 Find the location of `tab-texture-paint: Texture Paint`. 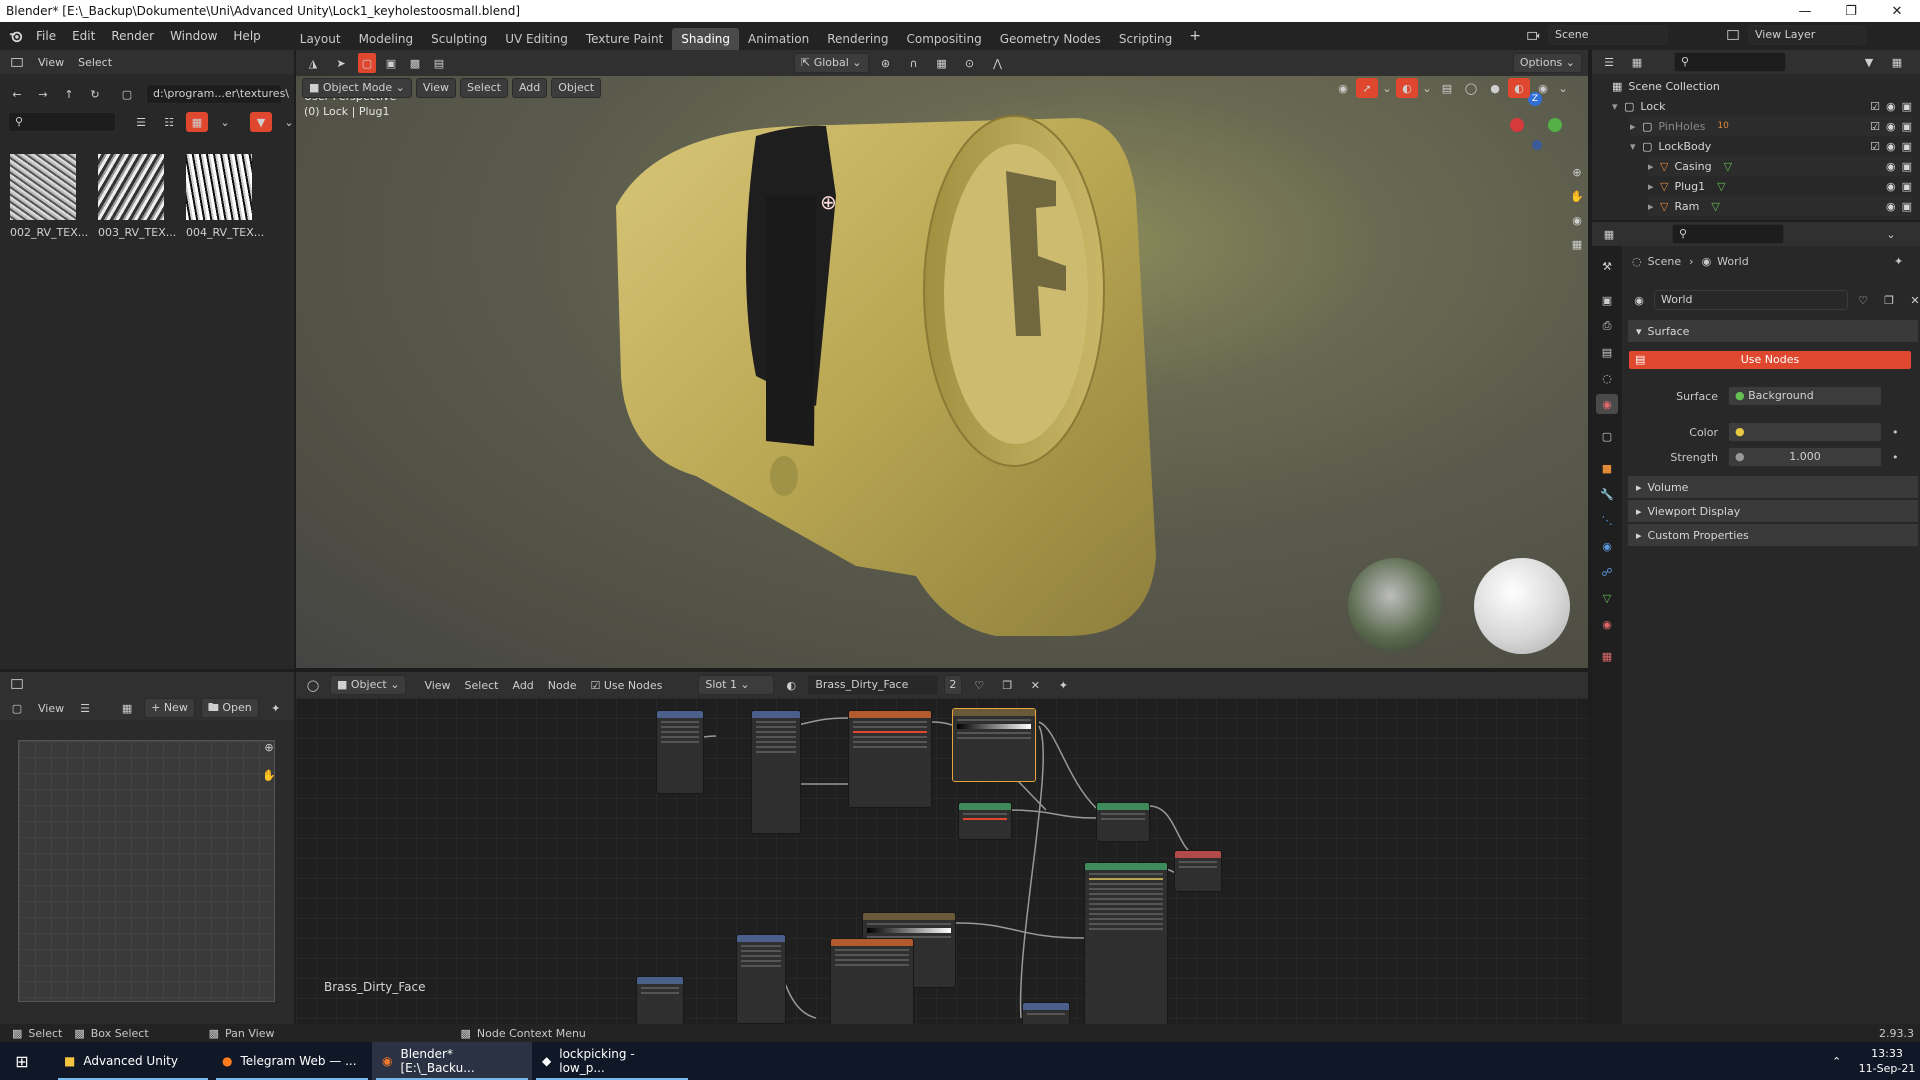

tab-texture-paint: Texture Paint is located at coordinates (624, 39).